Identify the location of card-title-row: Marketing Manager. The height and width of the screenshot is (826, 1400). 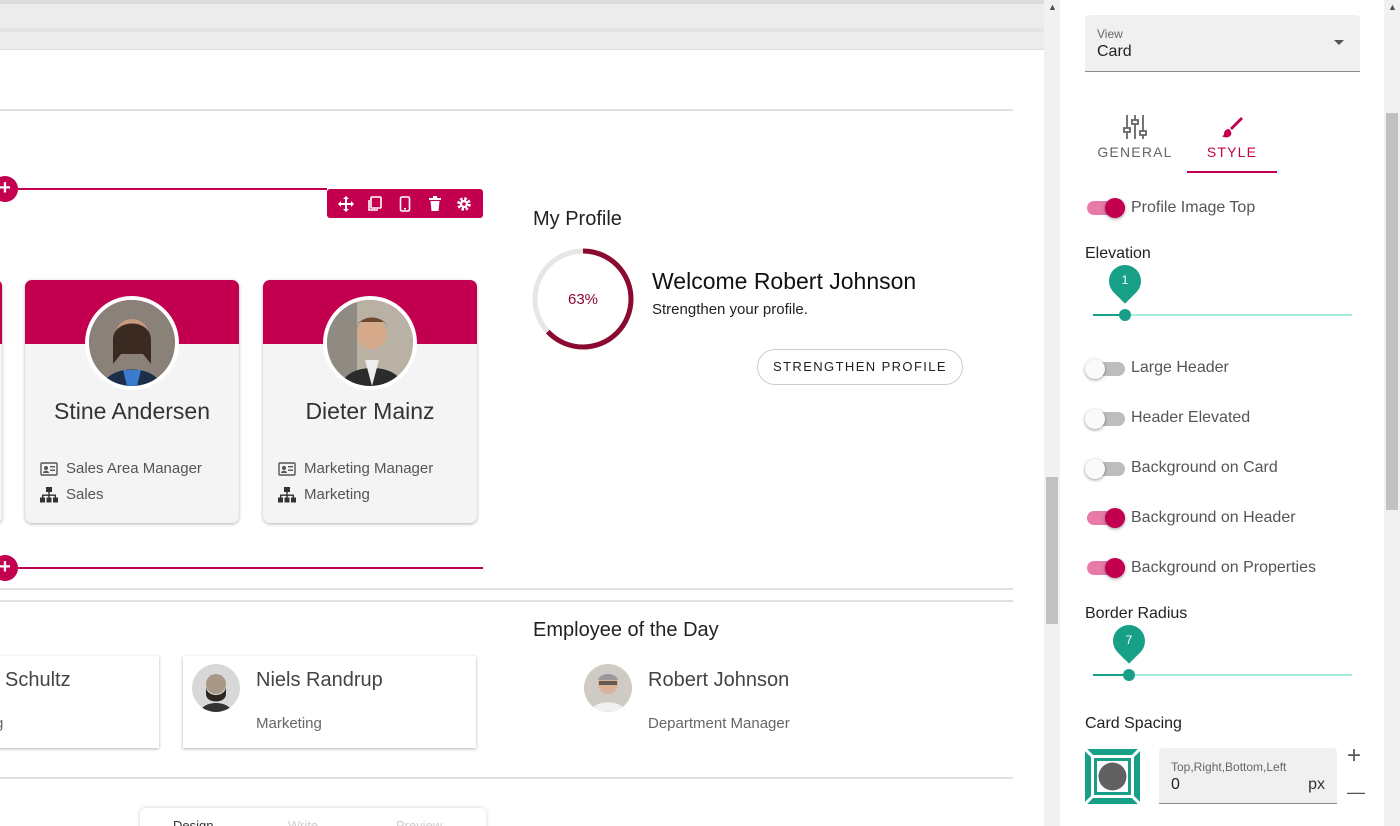
(355, 468).